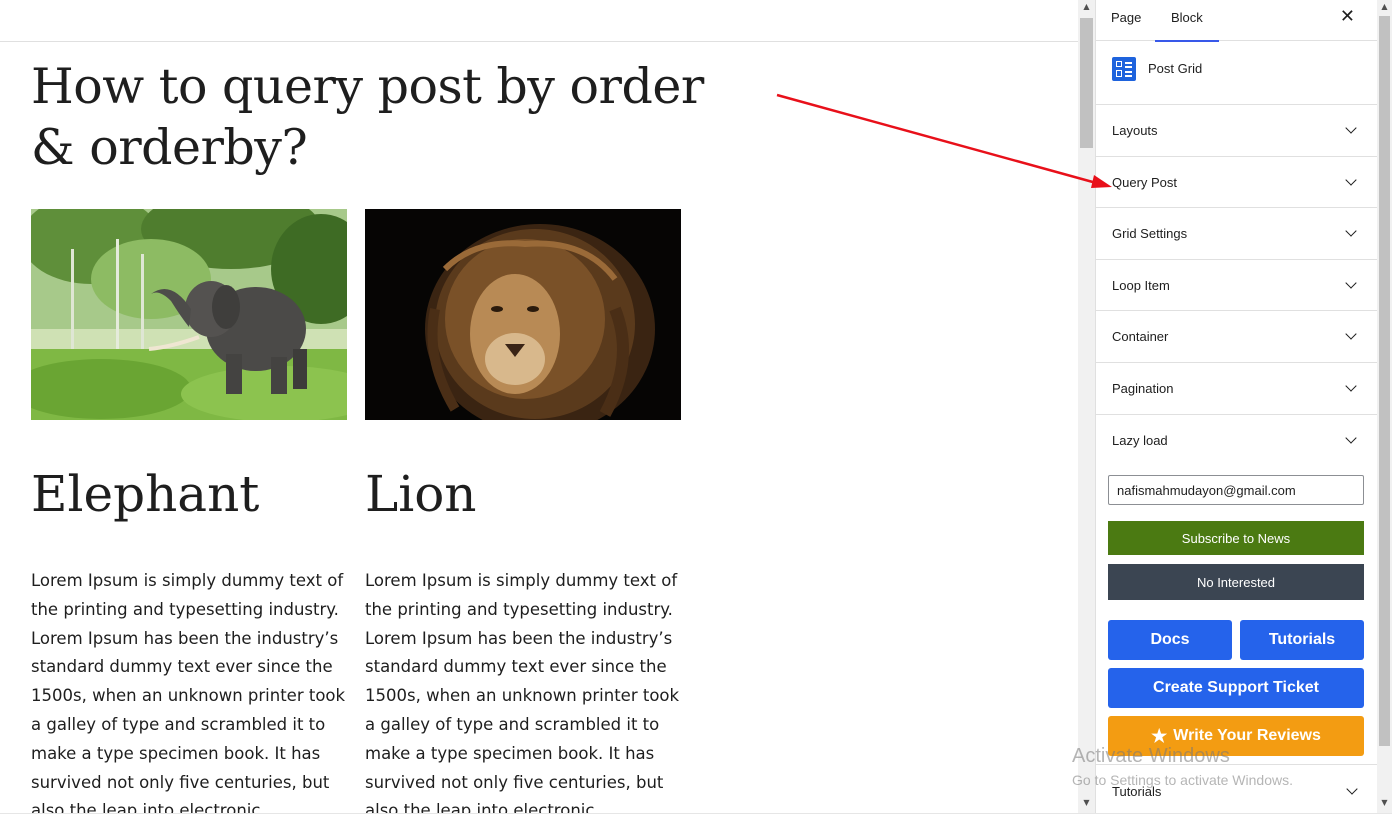 The height and width of the screenshot is (834, 1392). I want to click on panel-loop-item: Loop Item, so click(1236, 286).